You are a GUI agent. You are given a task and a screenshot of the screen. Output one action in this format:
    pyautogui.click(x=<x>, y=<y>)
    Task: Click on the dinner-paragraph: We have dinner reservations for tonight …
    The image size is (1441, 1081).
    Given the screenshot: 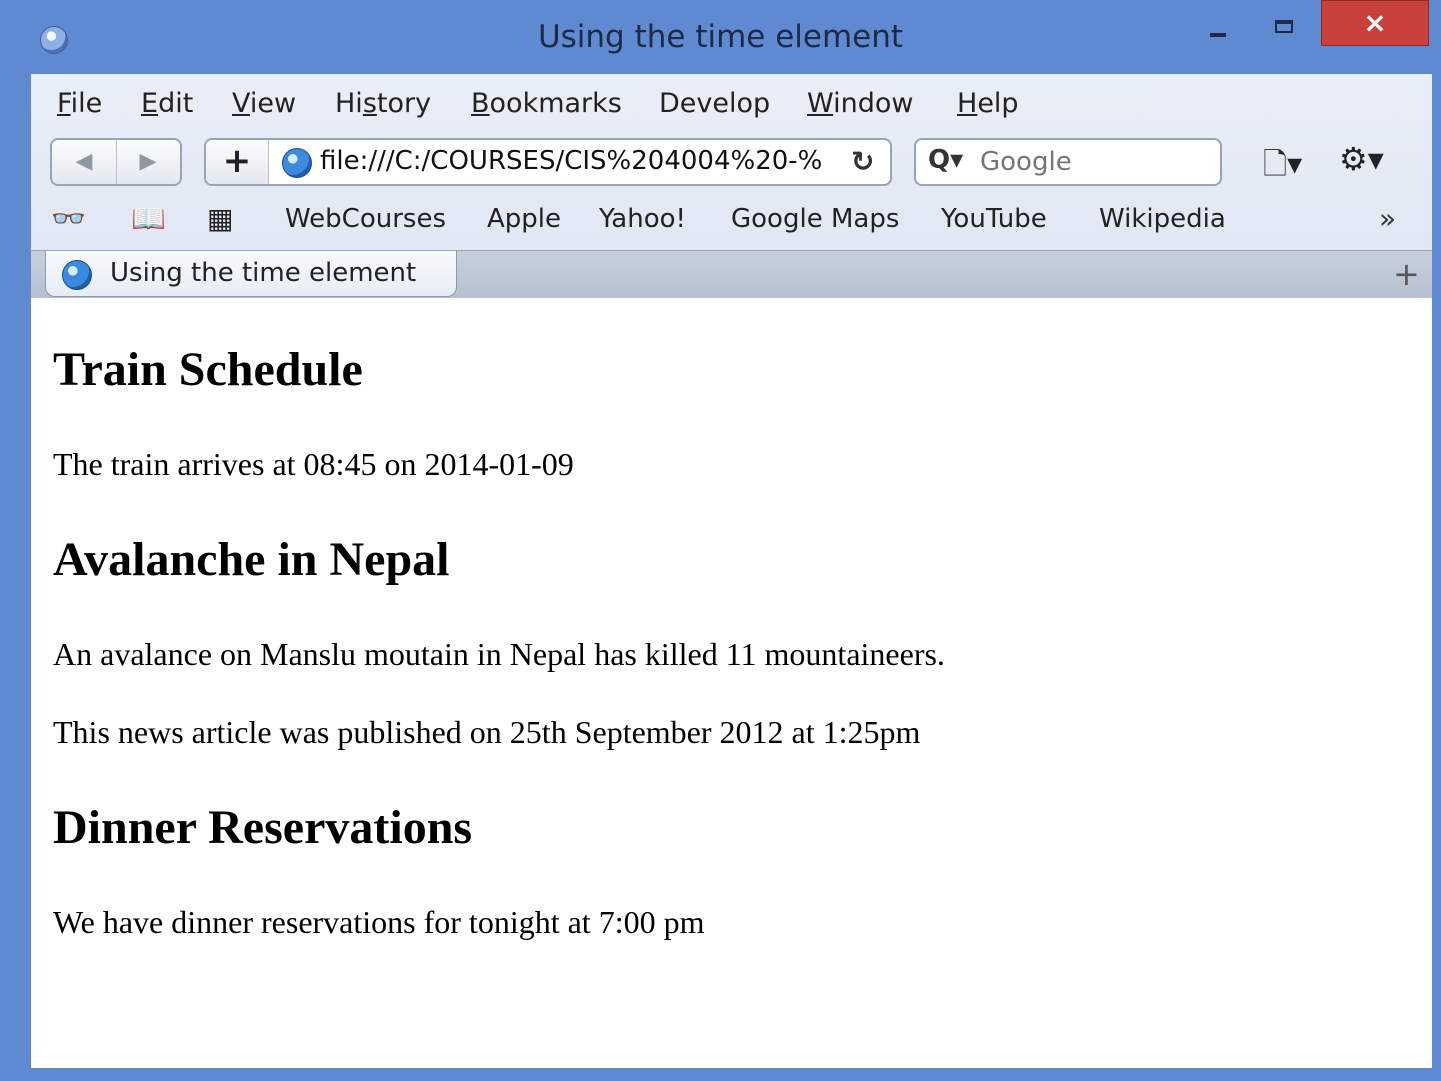 What is the action you would take?
    pyautogui.click(x=379, y=922)
    